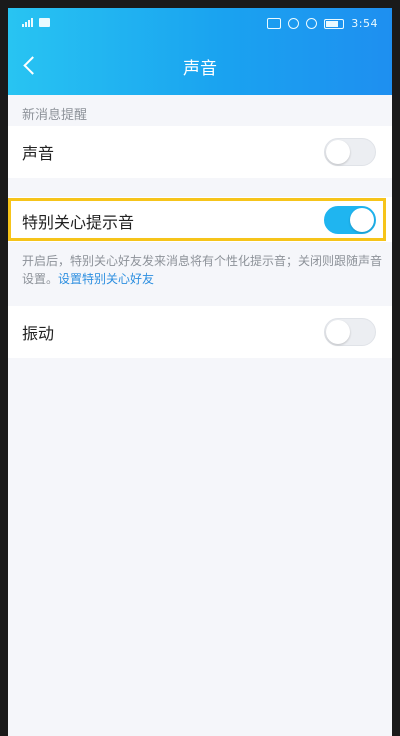 The image size is (400, 736). I want to click on row-special-care-label: 特别关心提示音, so click(78, 222).